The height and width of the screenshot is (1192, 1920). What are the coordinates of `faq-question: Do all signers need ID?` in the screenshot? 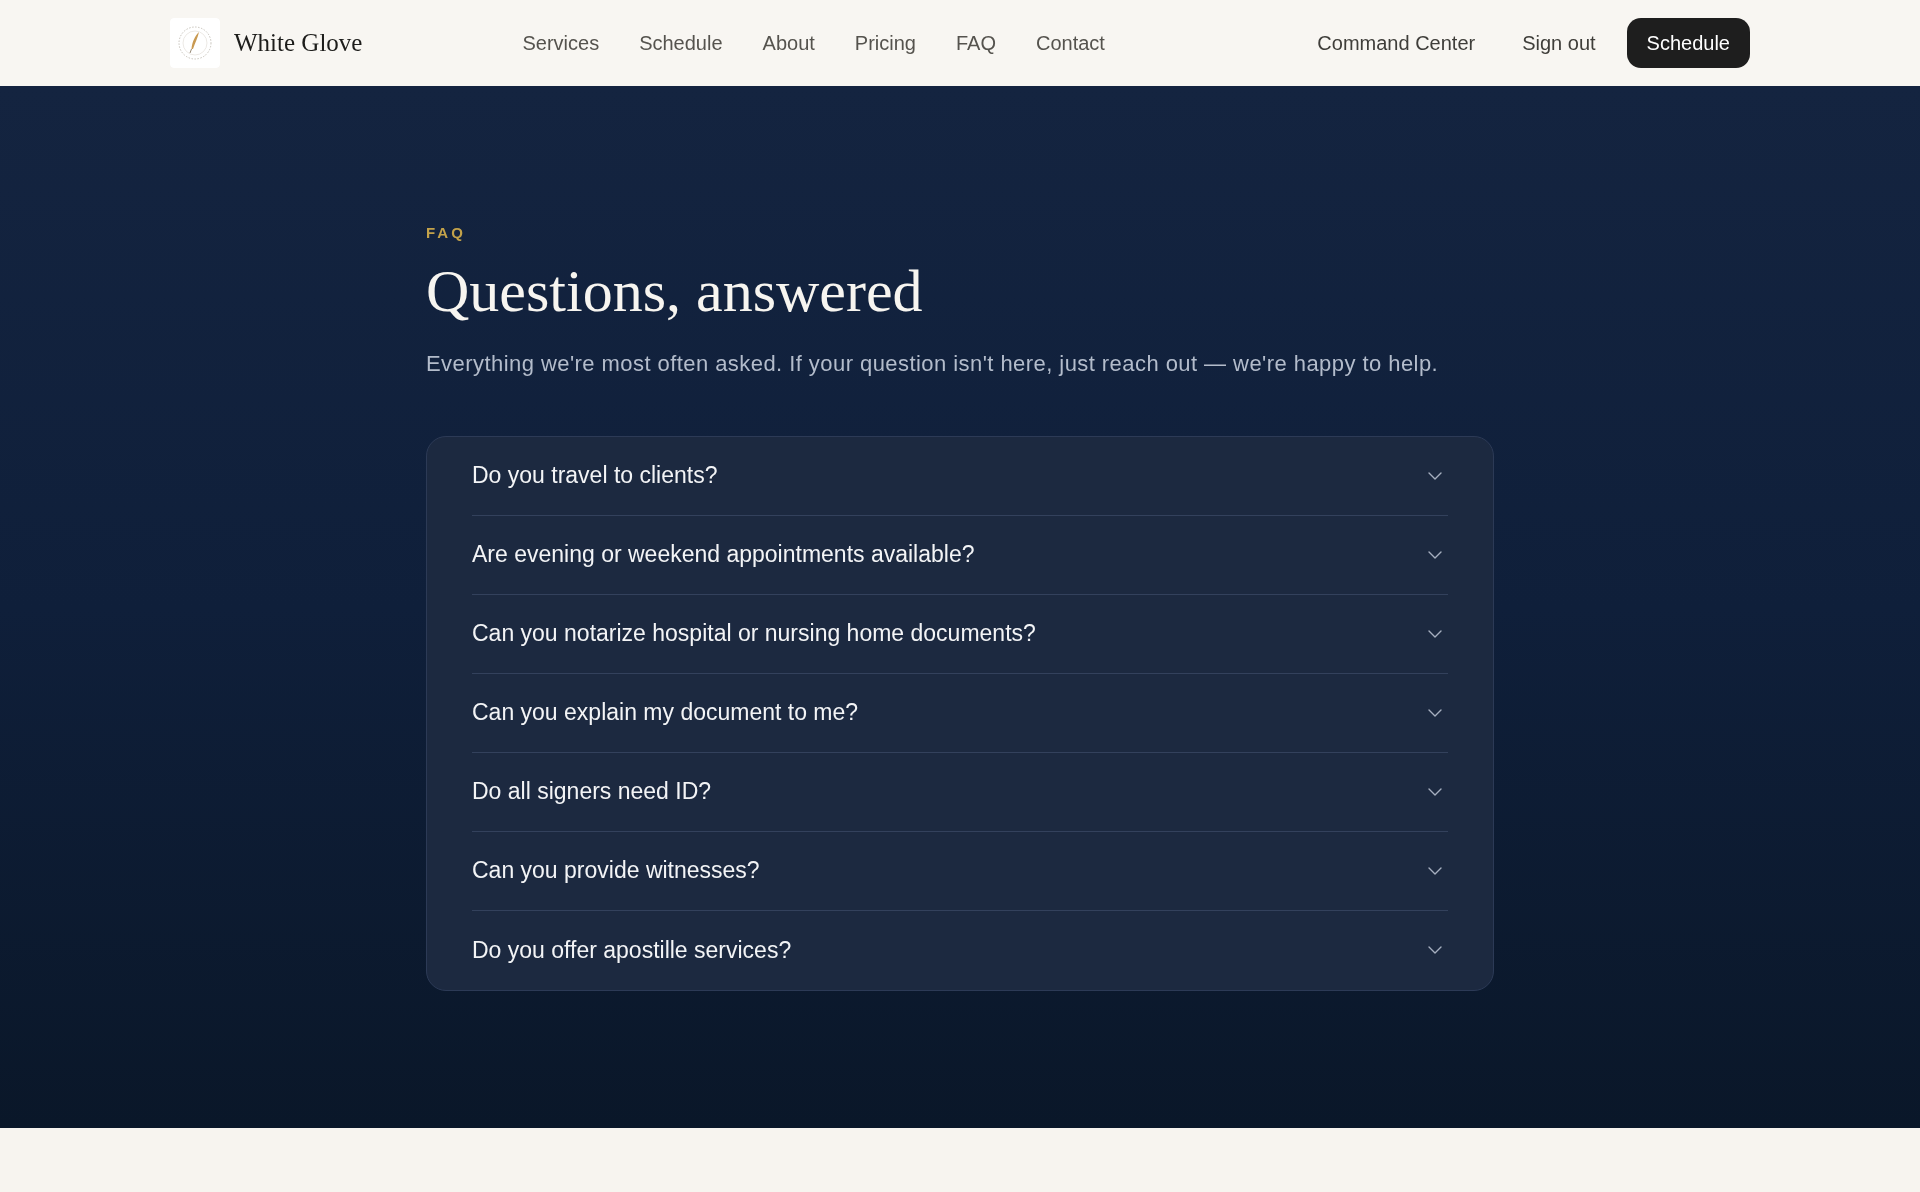 It's located at (960, 792).